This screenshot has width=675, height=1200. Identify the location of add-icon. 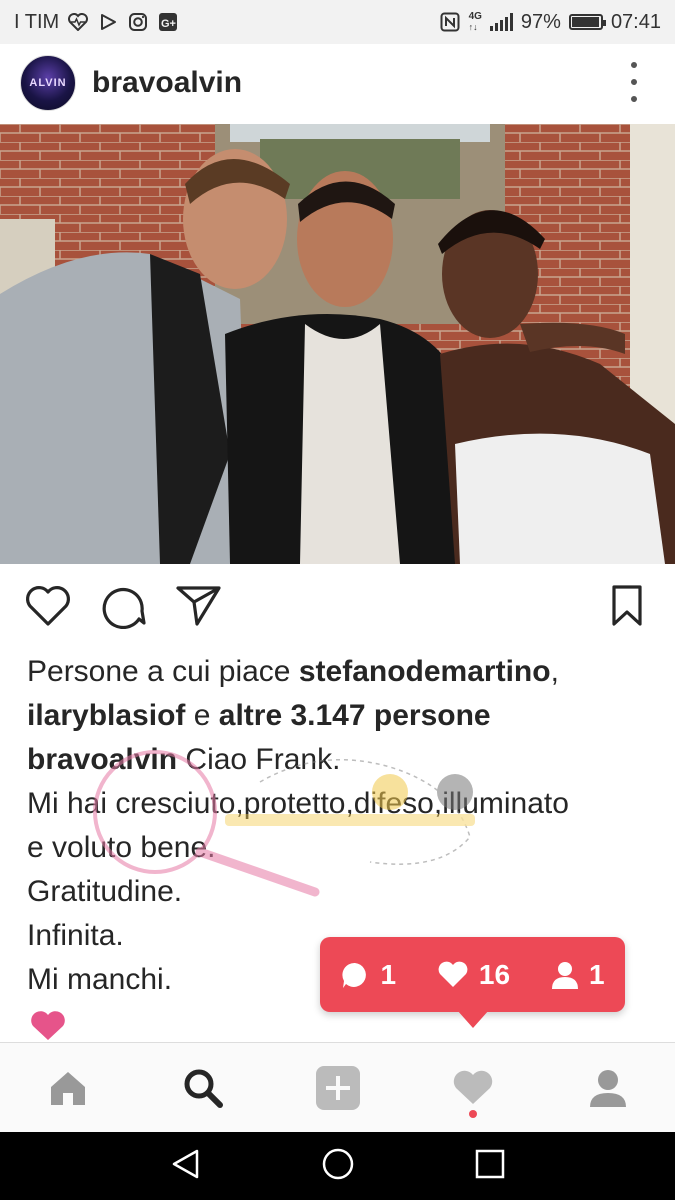
(337, 1087).